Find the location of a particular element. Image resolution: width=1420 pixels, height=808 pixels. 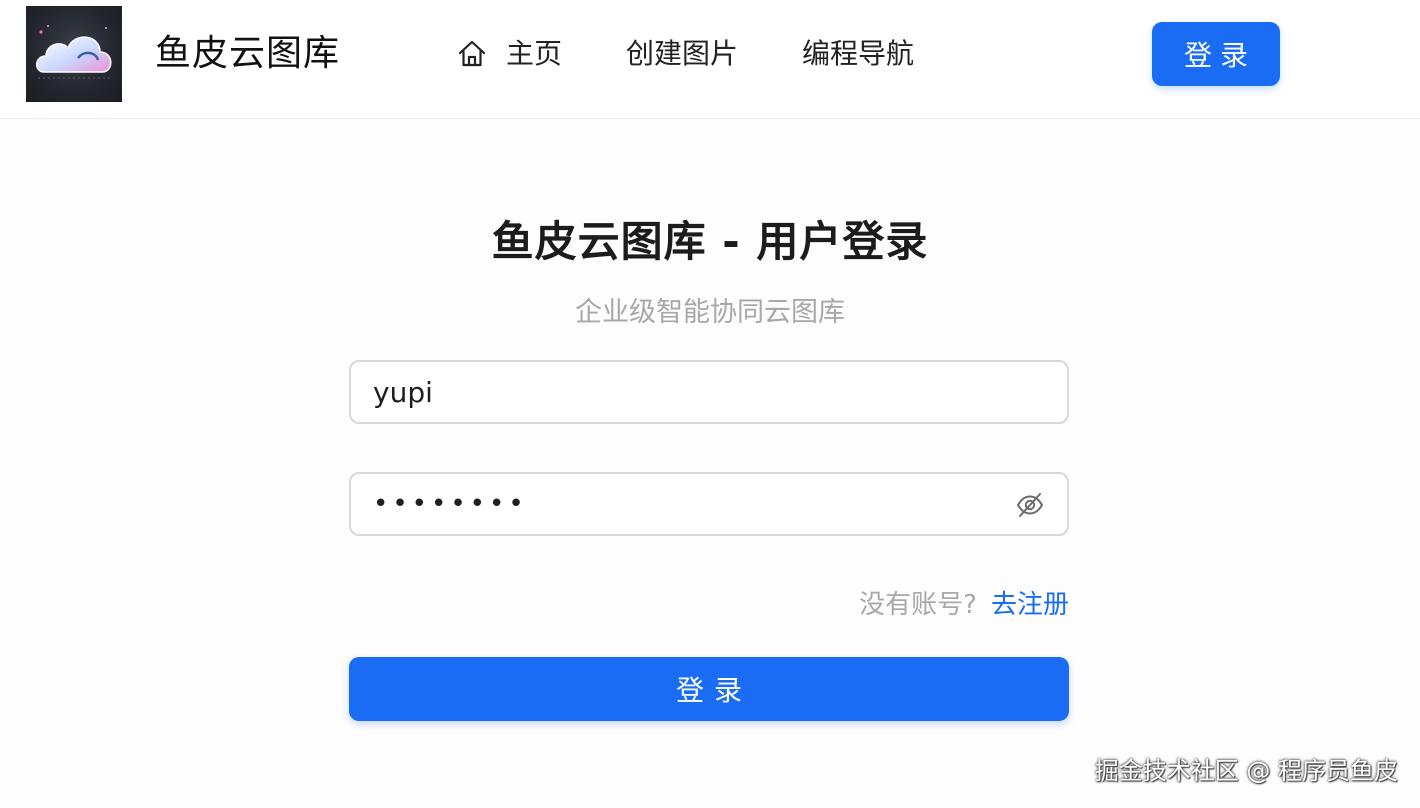

register-link: 去注册 is located at coordinates (1030, 605).